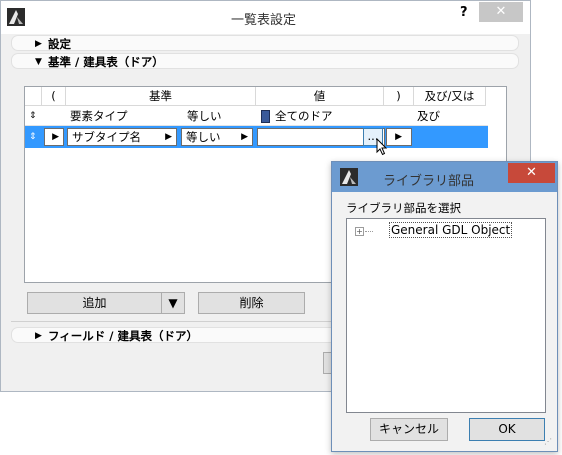 The width and height of the screenshot is (562, 455). I want to click on header-criteria: 基準, so click(161, 96).